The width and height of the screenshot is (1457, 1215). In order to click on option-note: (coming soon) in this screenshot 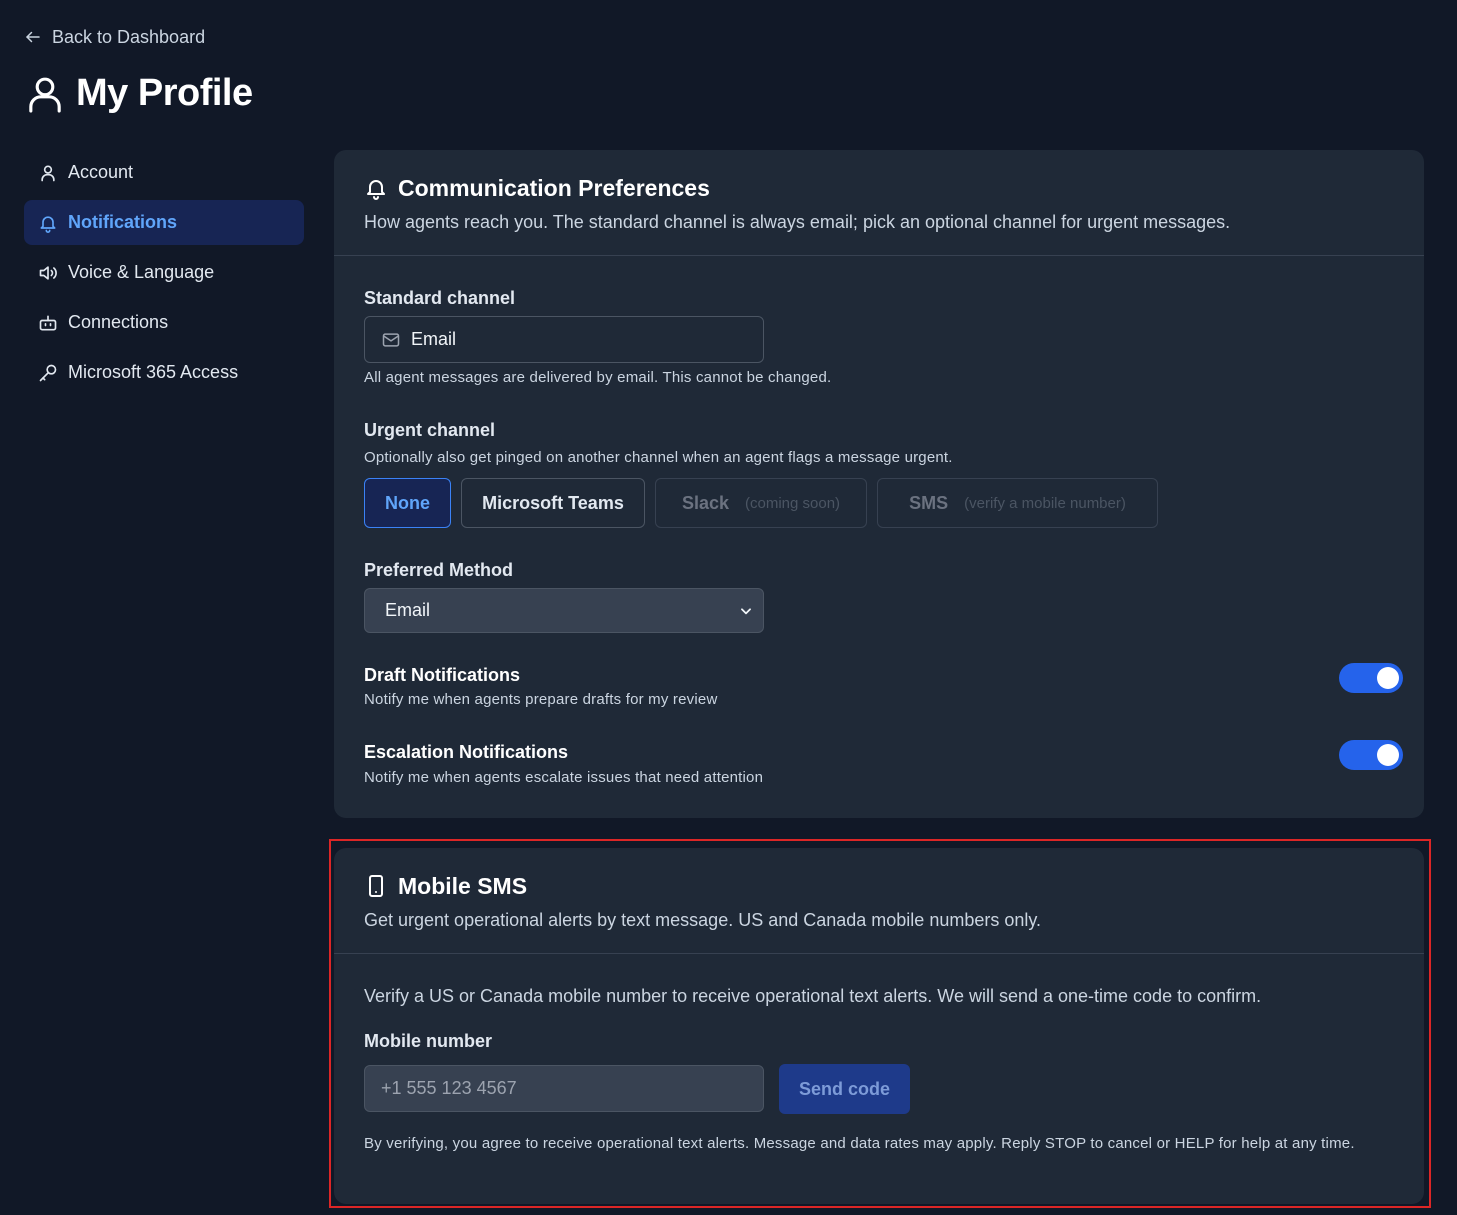, I will do `click(793, 503)`.